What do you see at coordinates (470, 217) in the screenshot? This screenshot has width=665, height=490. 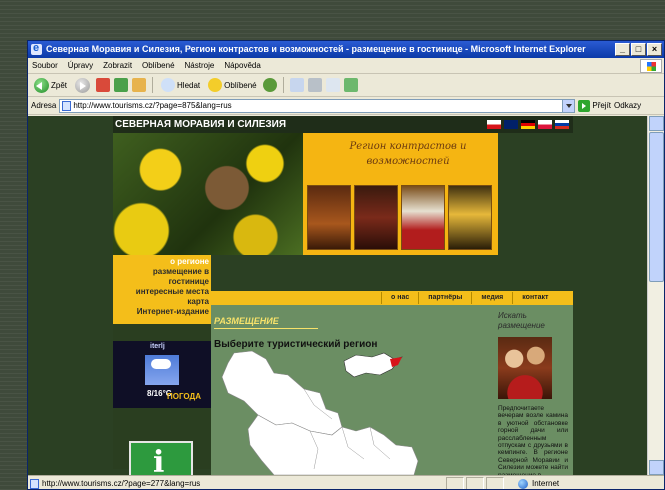 I see `banner-photo-golfer` at bounding box center [470, 217].